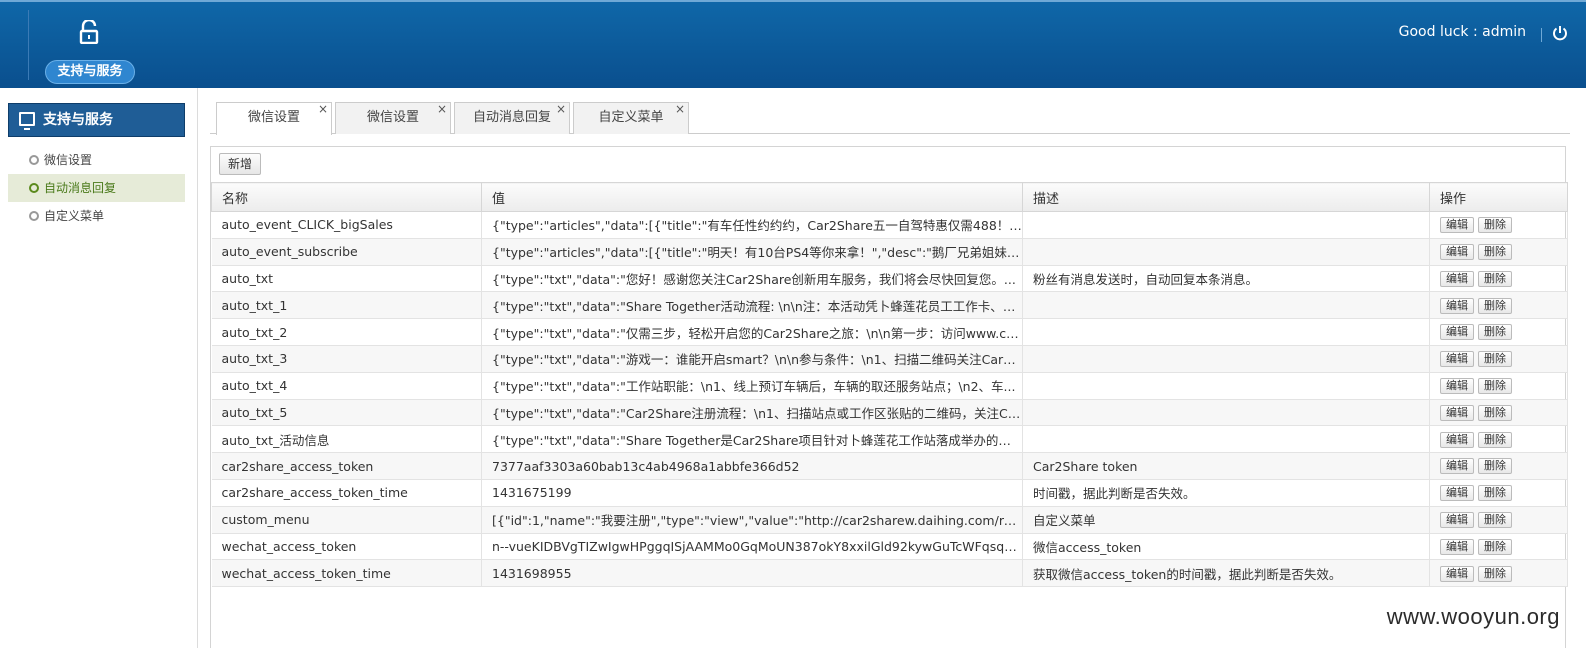 The height and width of the screenshot is (648, 1586). I want to click on cell-name: car2share_access_token, so click(346, 466).